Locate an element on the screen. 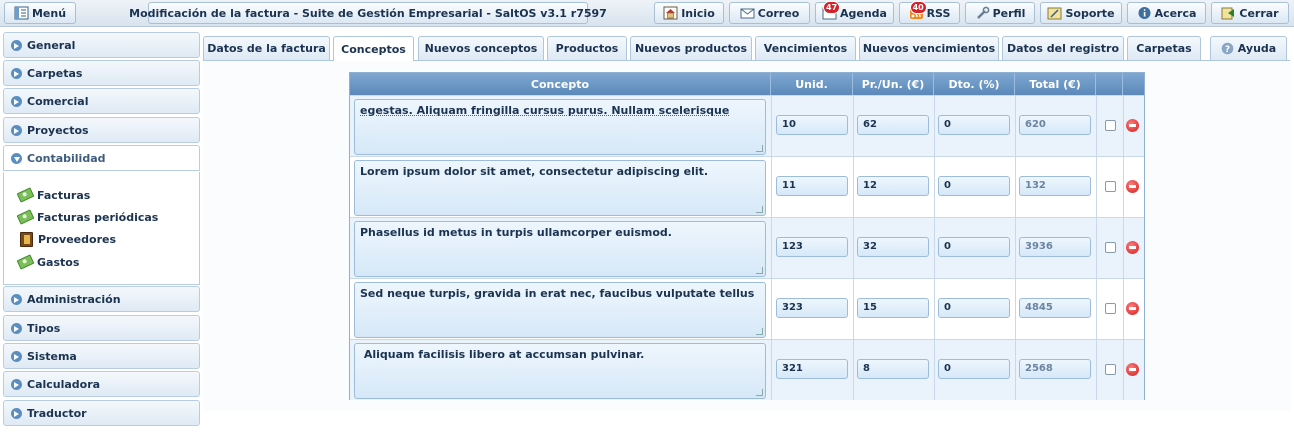 This screenshot has width=1294, height=434. cerrar-button: Cerrar is located at coordinates (1250, 13).